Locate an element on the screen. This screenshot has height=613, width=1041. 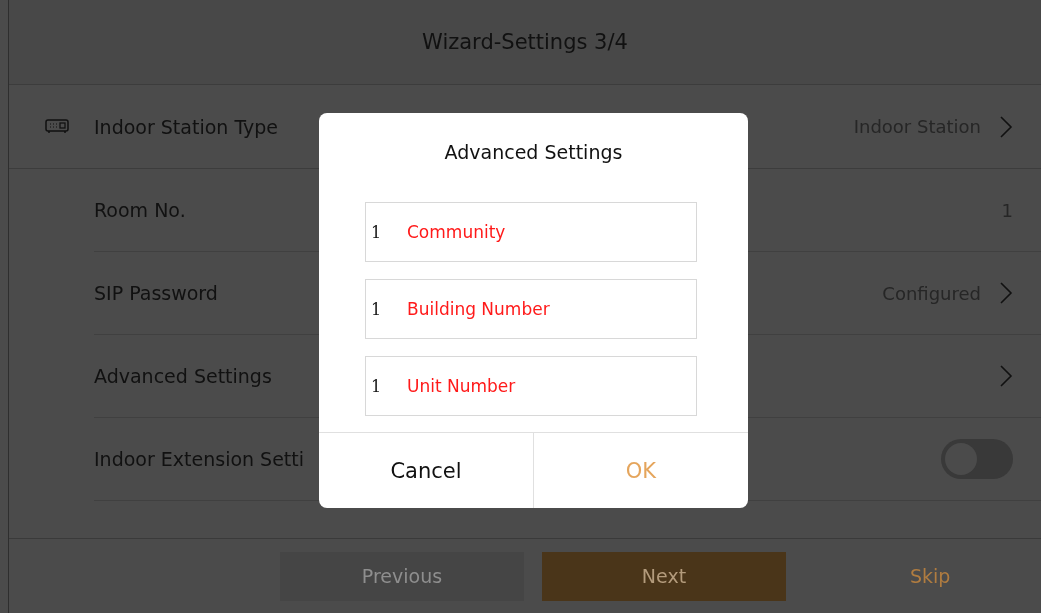
setting-label: Indoor Extension Setti is located at coordinates (199, 459).